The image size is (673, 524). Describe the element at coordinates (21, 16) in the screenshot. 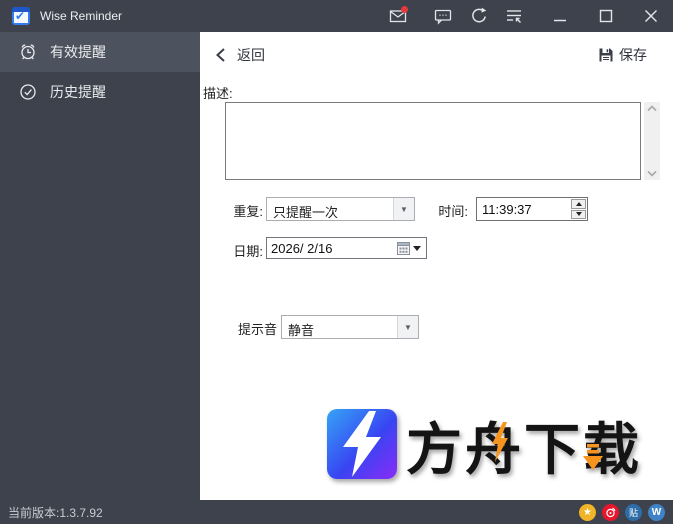

I see `app-logo-icon: ✔` at that location.